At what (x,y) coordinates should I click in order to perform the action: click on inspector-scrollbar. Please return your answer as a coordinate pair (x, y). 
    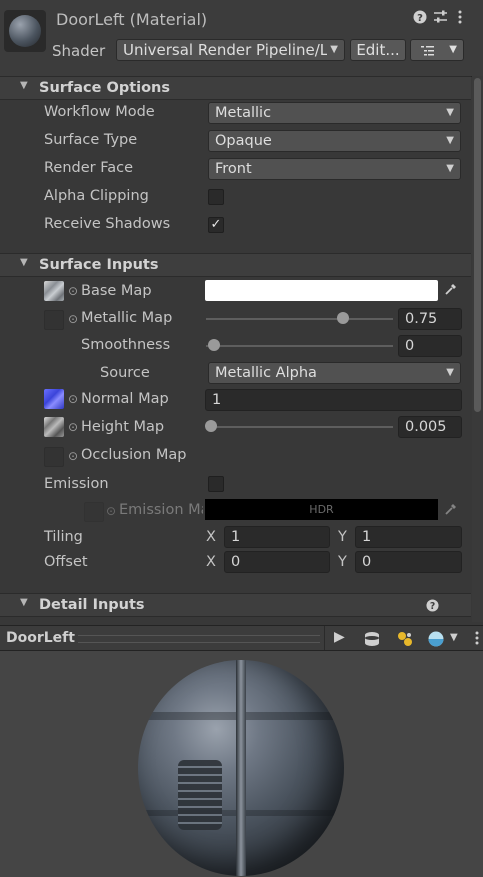
    Looking at the image, I should click on (477, 349).